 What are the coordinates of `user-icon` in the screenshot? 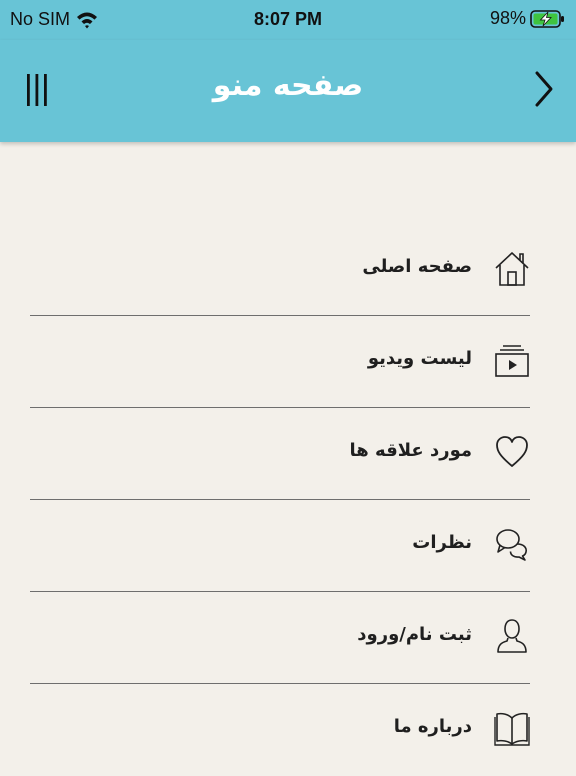 It's located at (512, 636).